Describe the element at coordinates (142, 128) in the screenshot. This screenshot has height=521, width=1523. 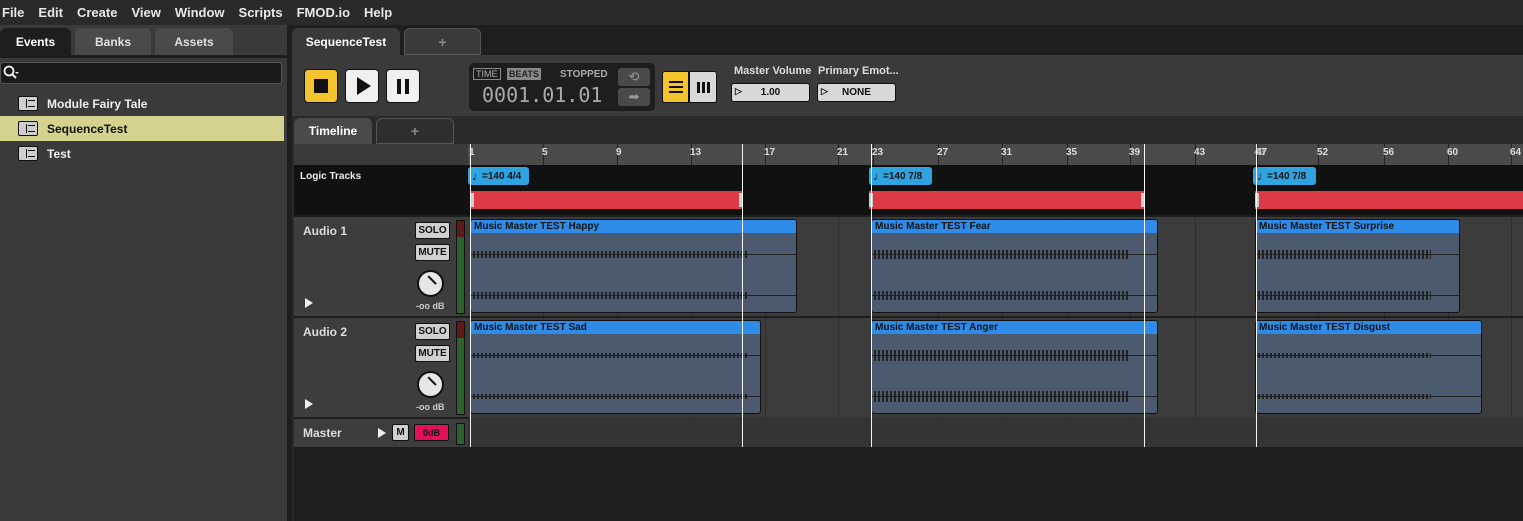
I see `list-item: SequenceTest` at that location.